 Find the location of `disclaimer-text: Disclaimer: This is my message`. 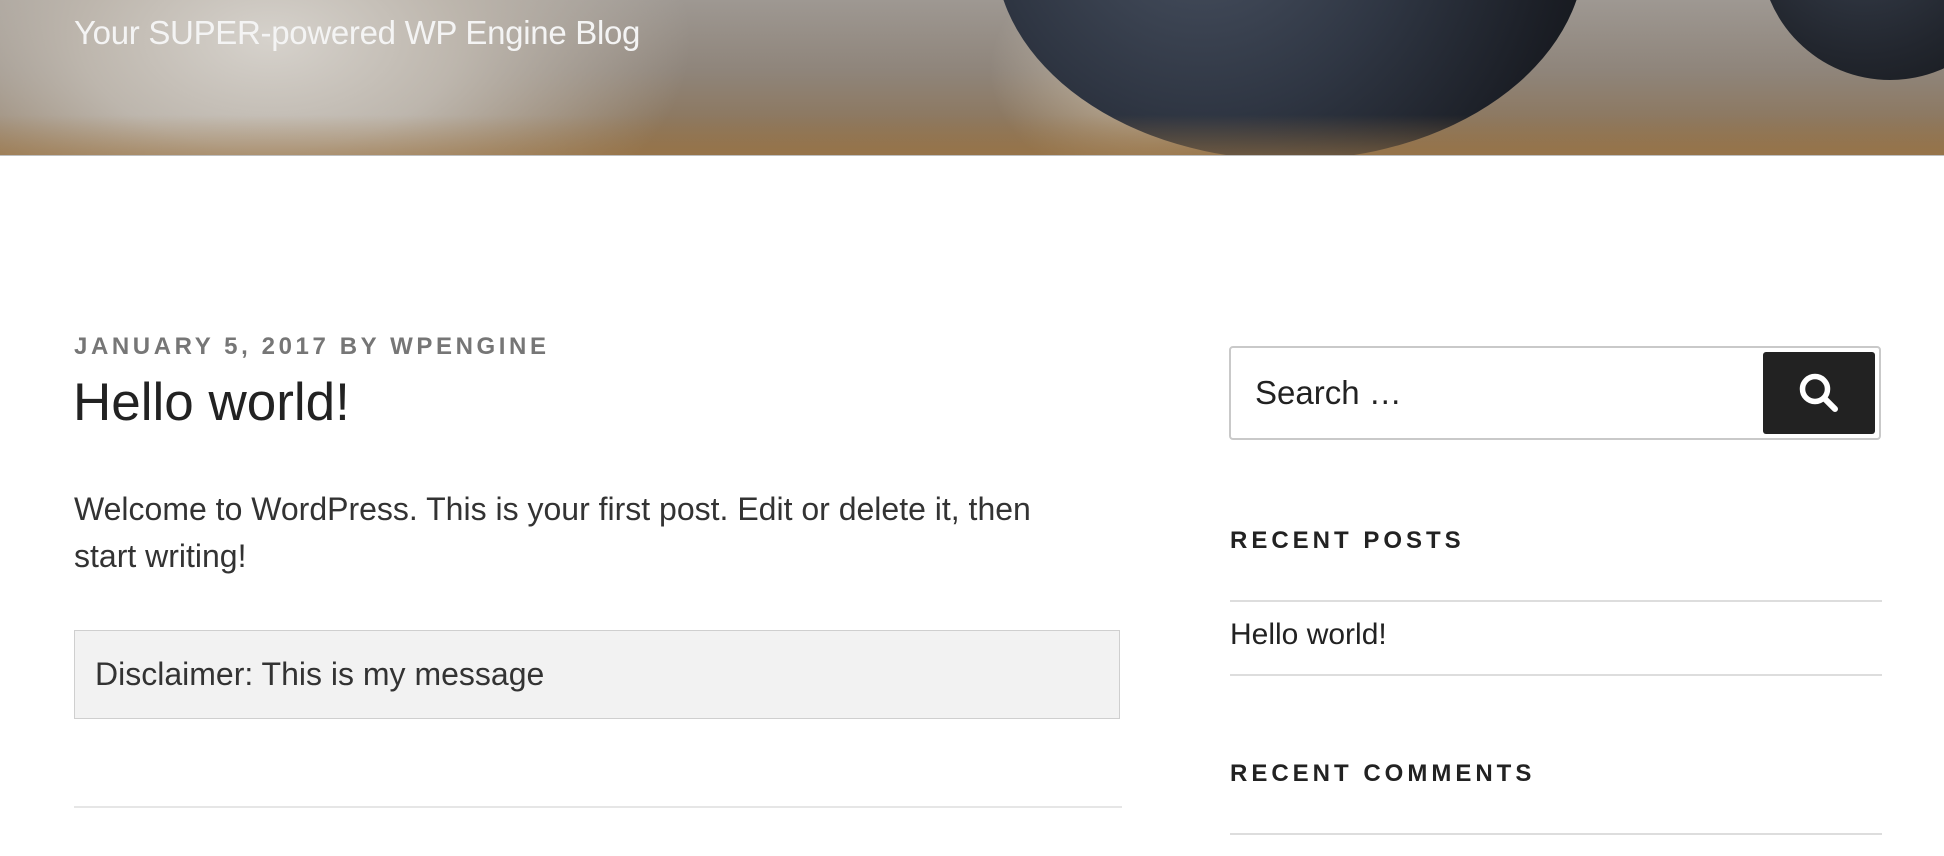

disclaimer-text: Disclaimer: This is my message is located at coordinates (320, 674).